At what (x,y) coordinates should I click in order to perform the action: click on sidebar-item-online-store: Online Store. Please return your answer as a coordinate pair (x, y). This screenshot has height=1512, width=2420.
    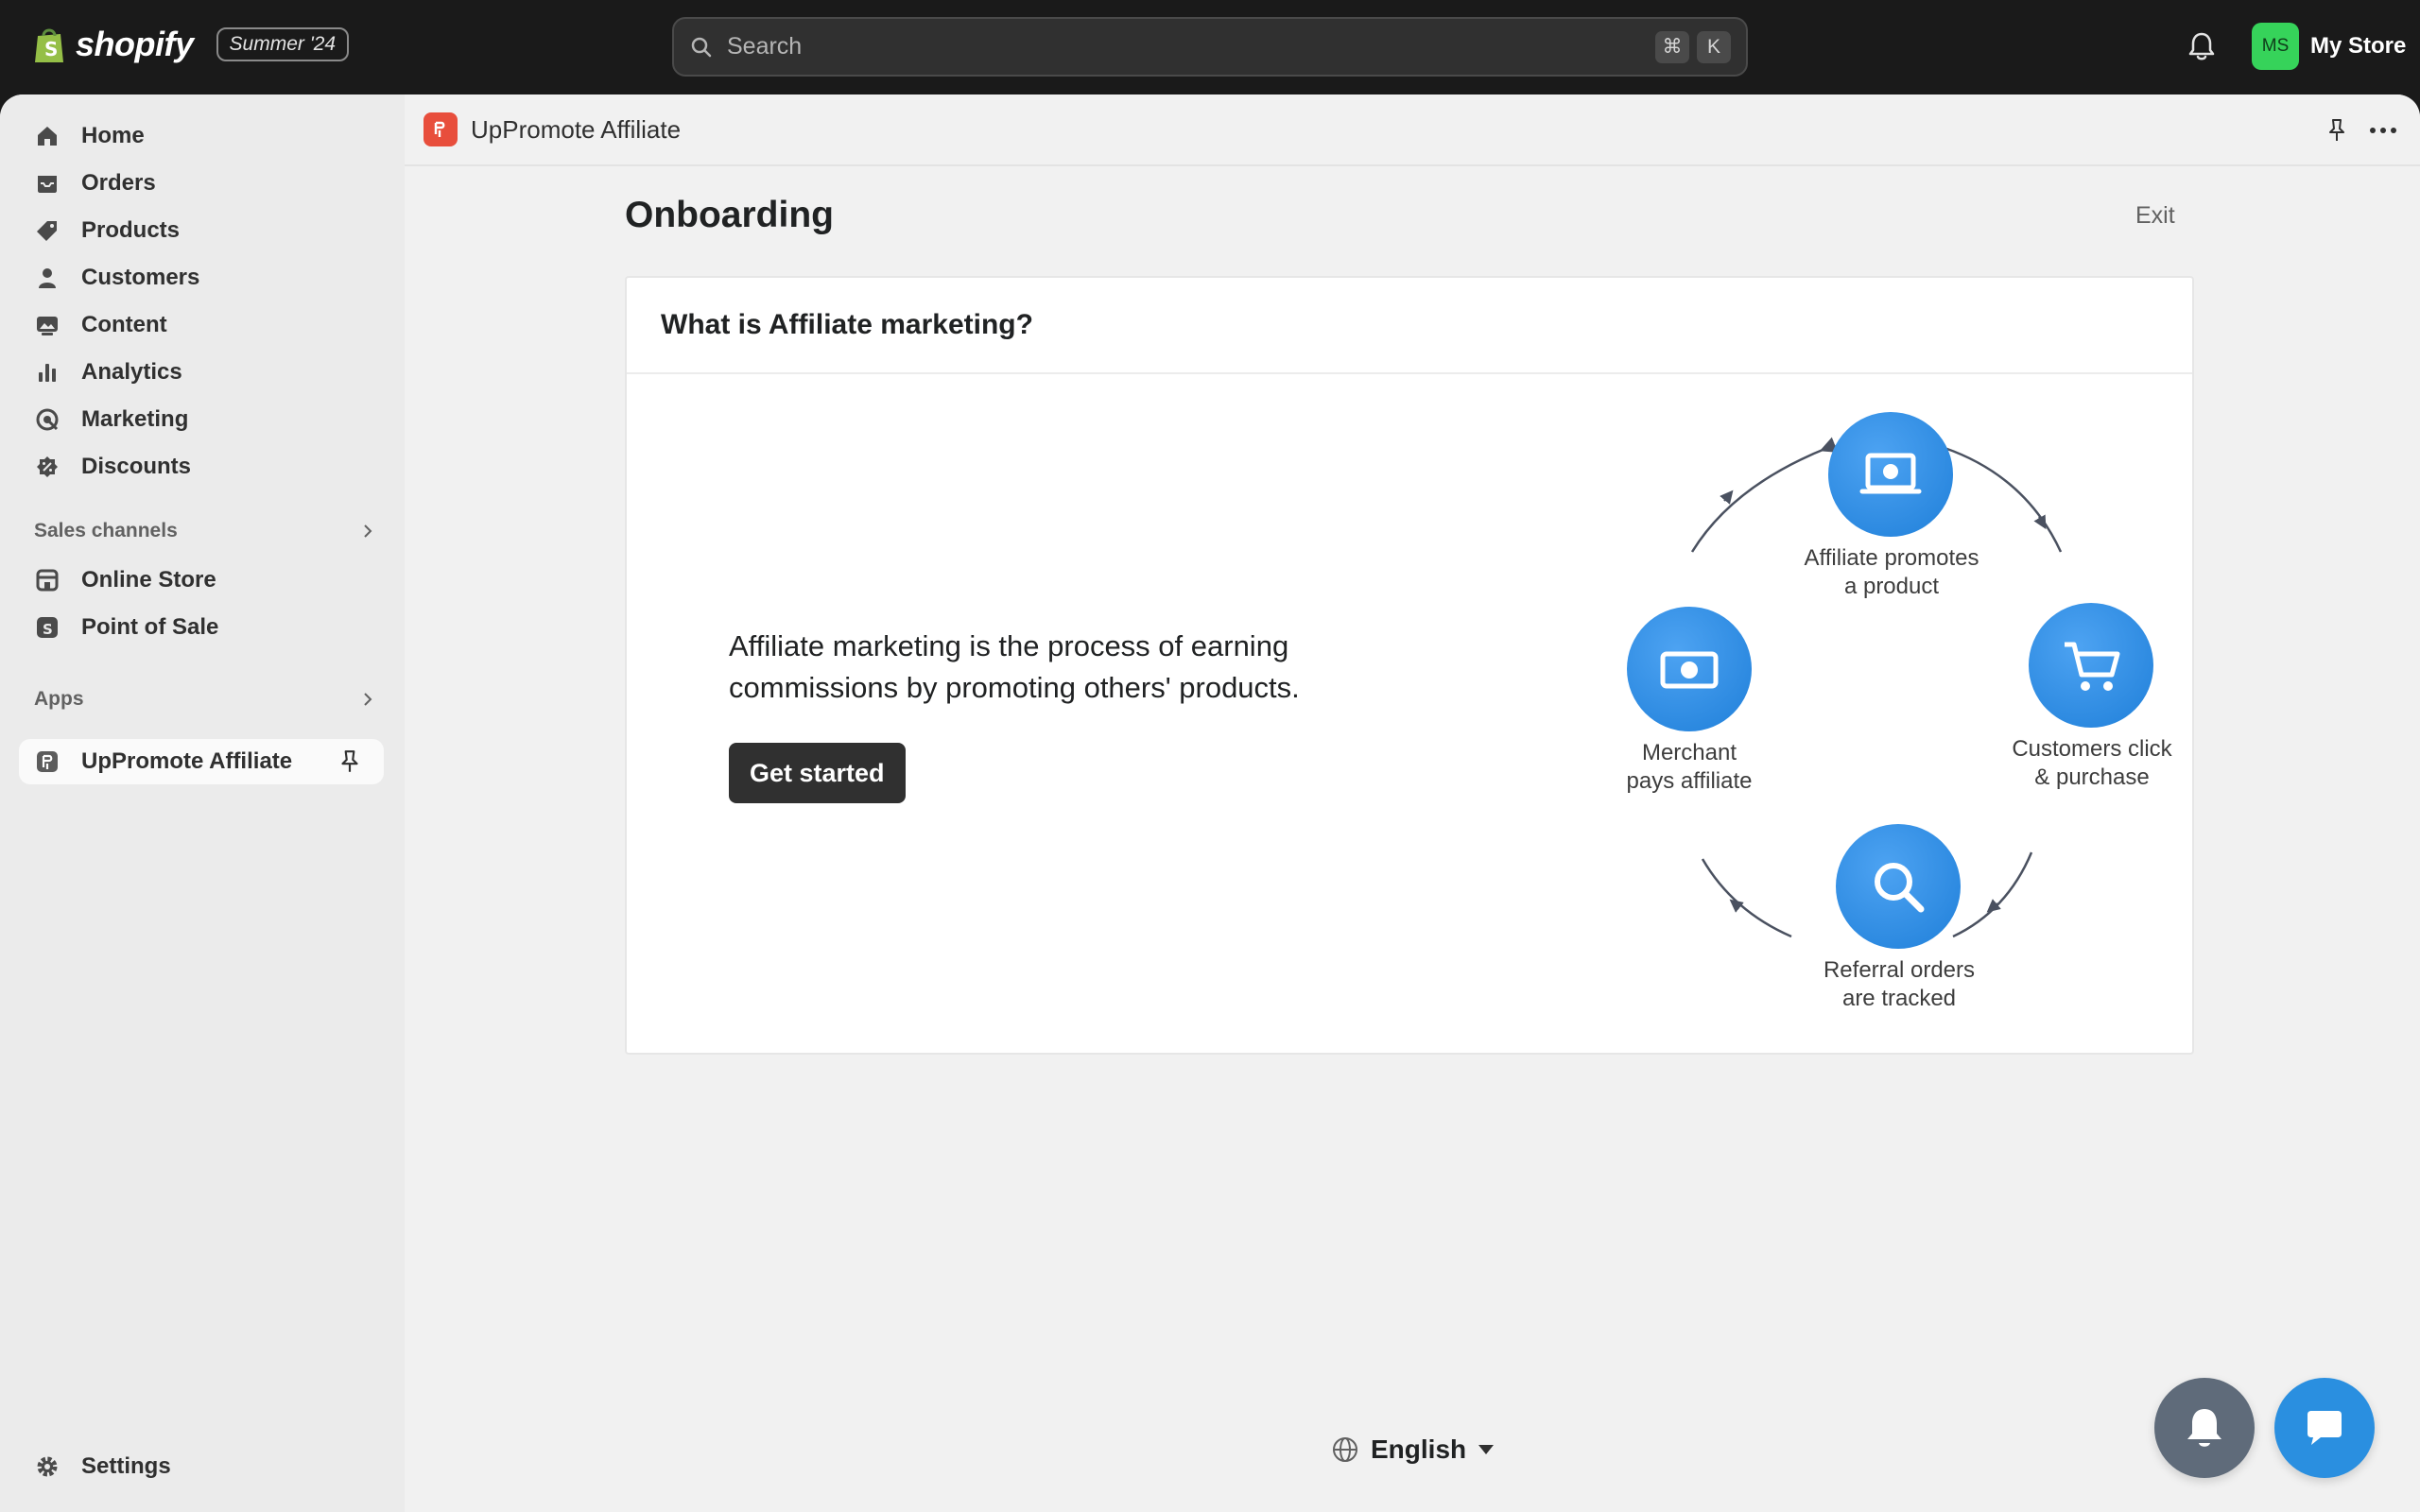
    Looking at the image, I should click on (201, 580).